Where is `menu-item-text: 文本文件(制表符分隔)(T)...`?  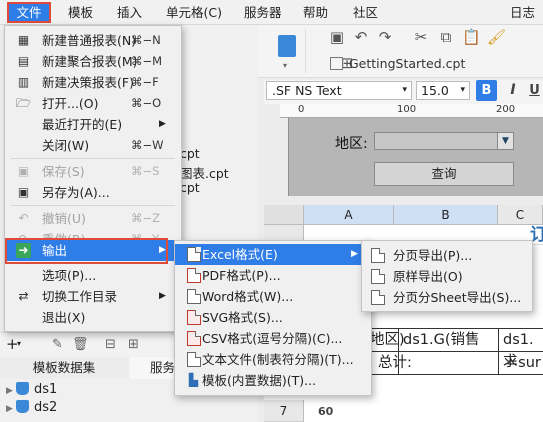 menu-item-text: 文本文件(制表符分隔)(T)... is located at coordinates (273, 359).